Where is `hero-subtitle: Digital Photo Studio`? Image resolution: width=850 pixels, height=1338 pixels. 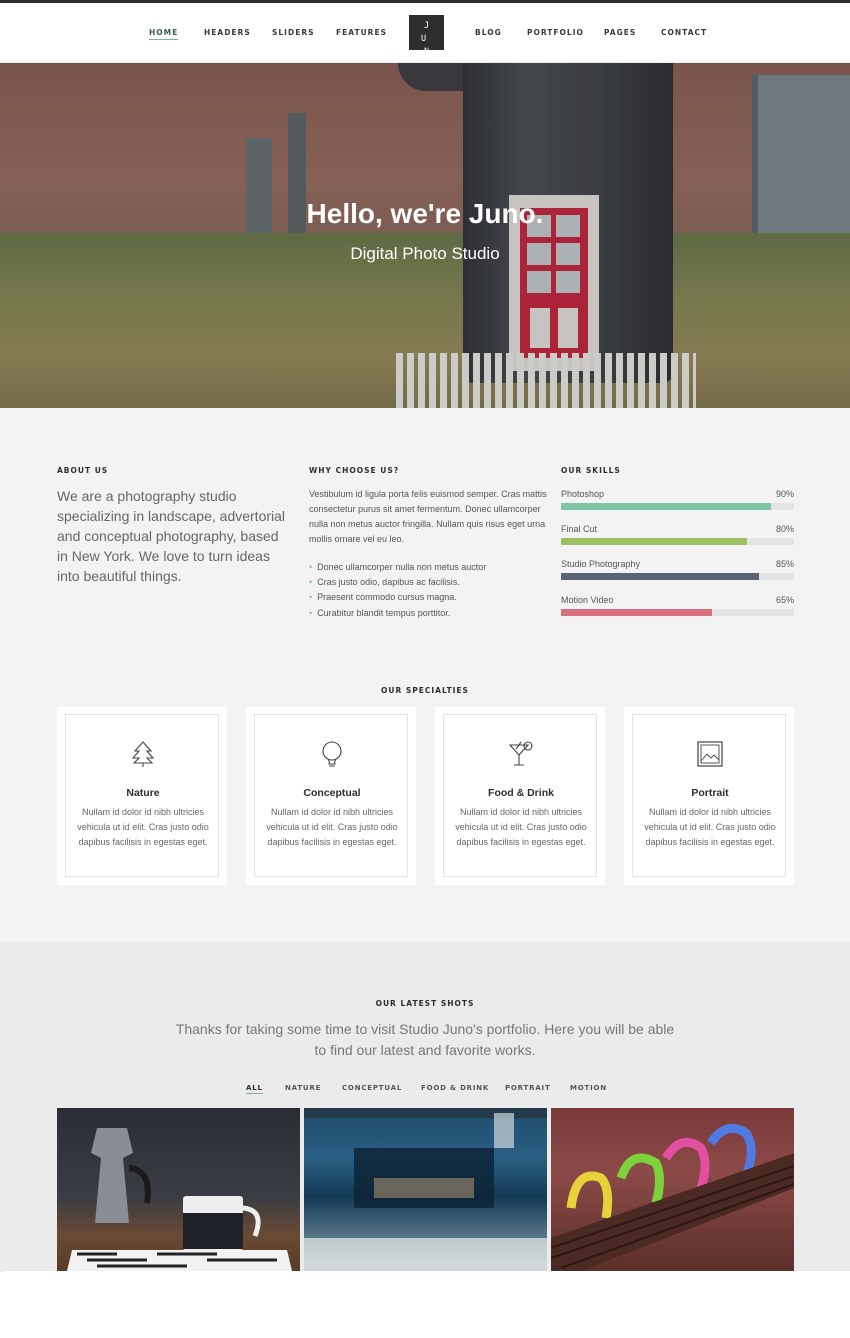
hero-subtitle: Digital Photo Studio is located at coordinates (425, 253).